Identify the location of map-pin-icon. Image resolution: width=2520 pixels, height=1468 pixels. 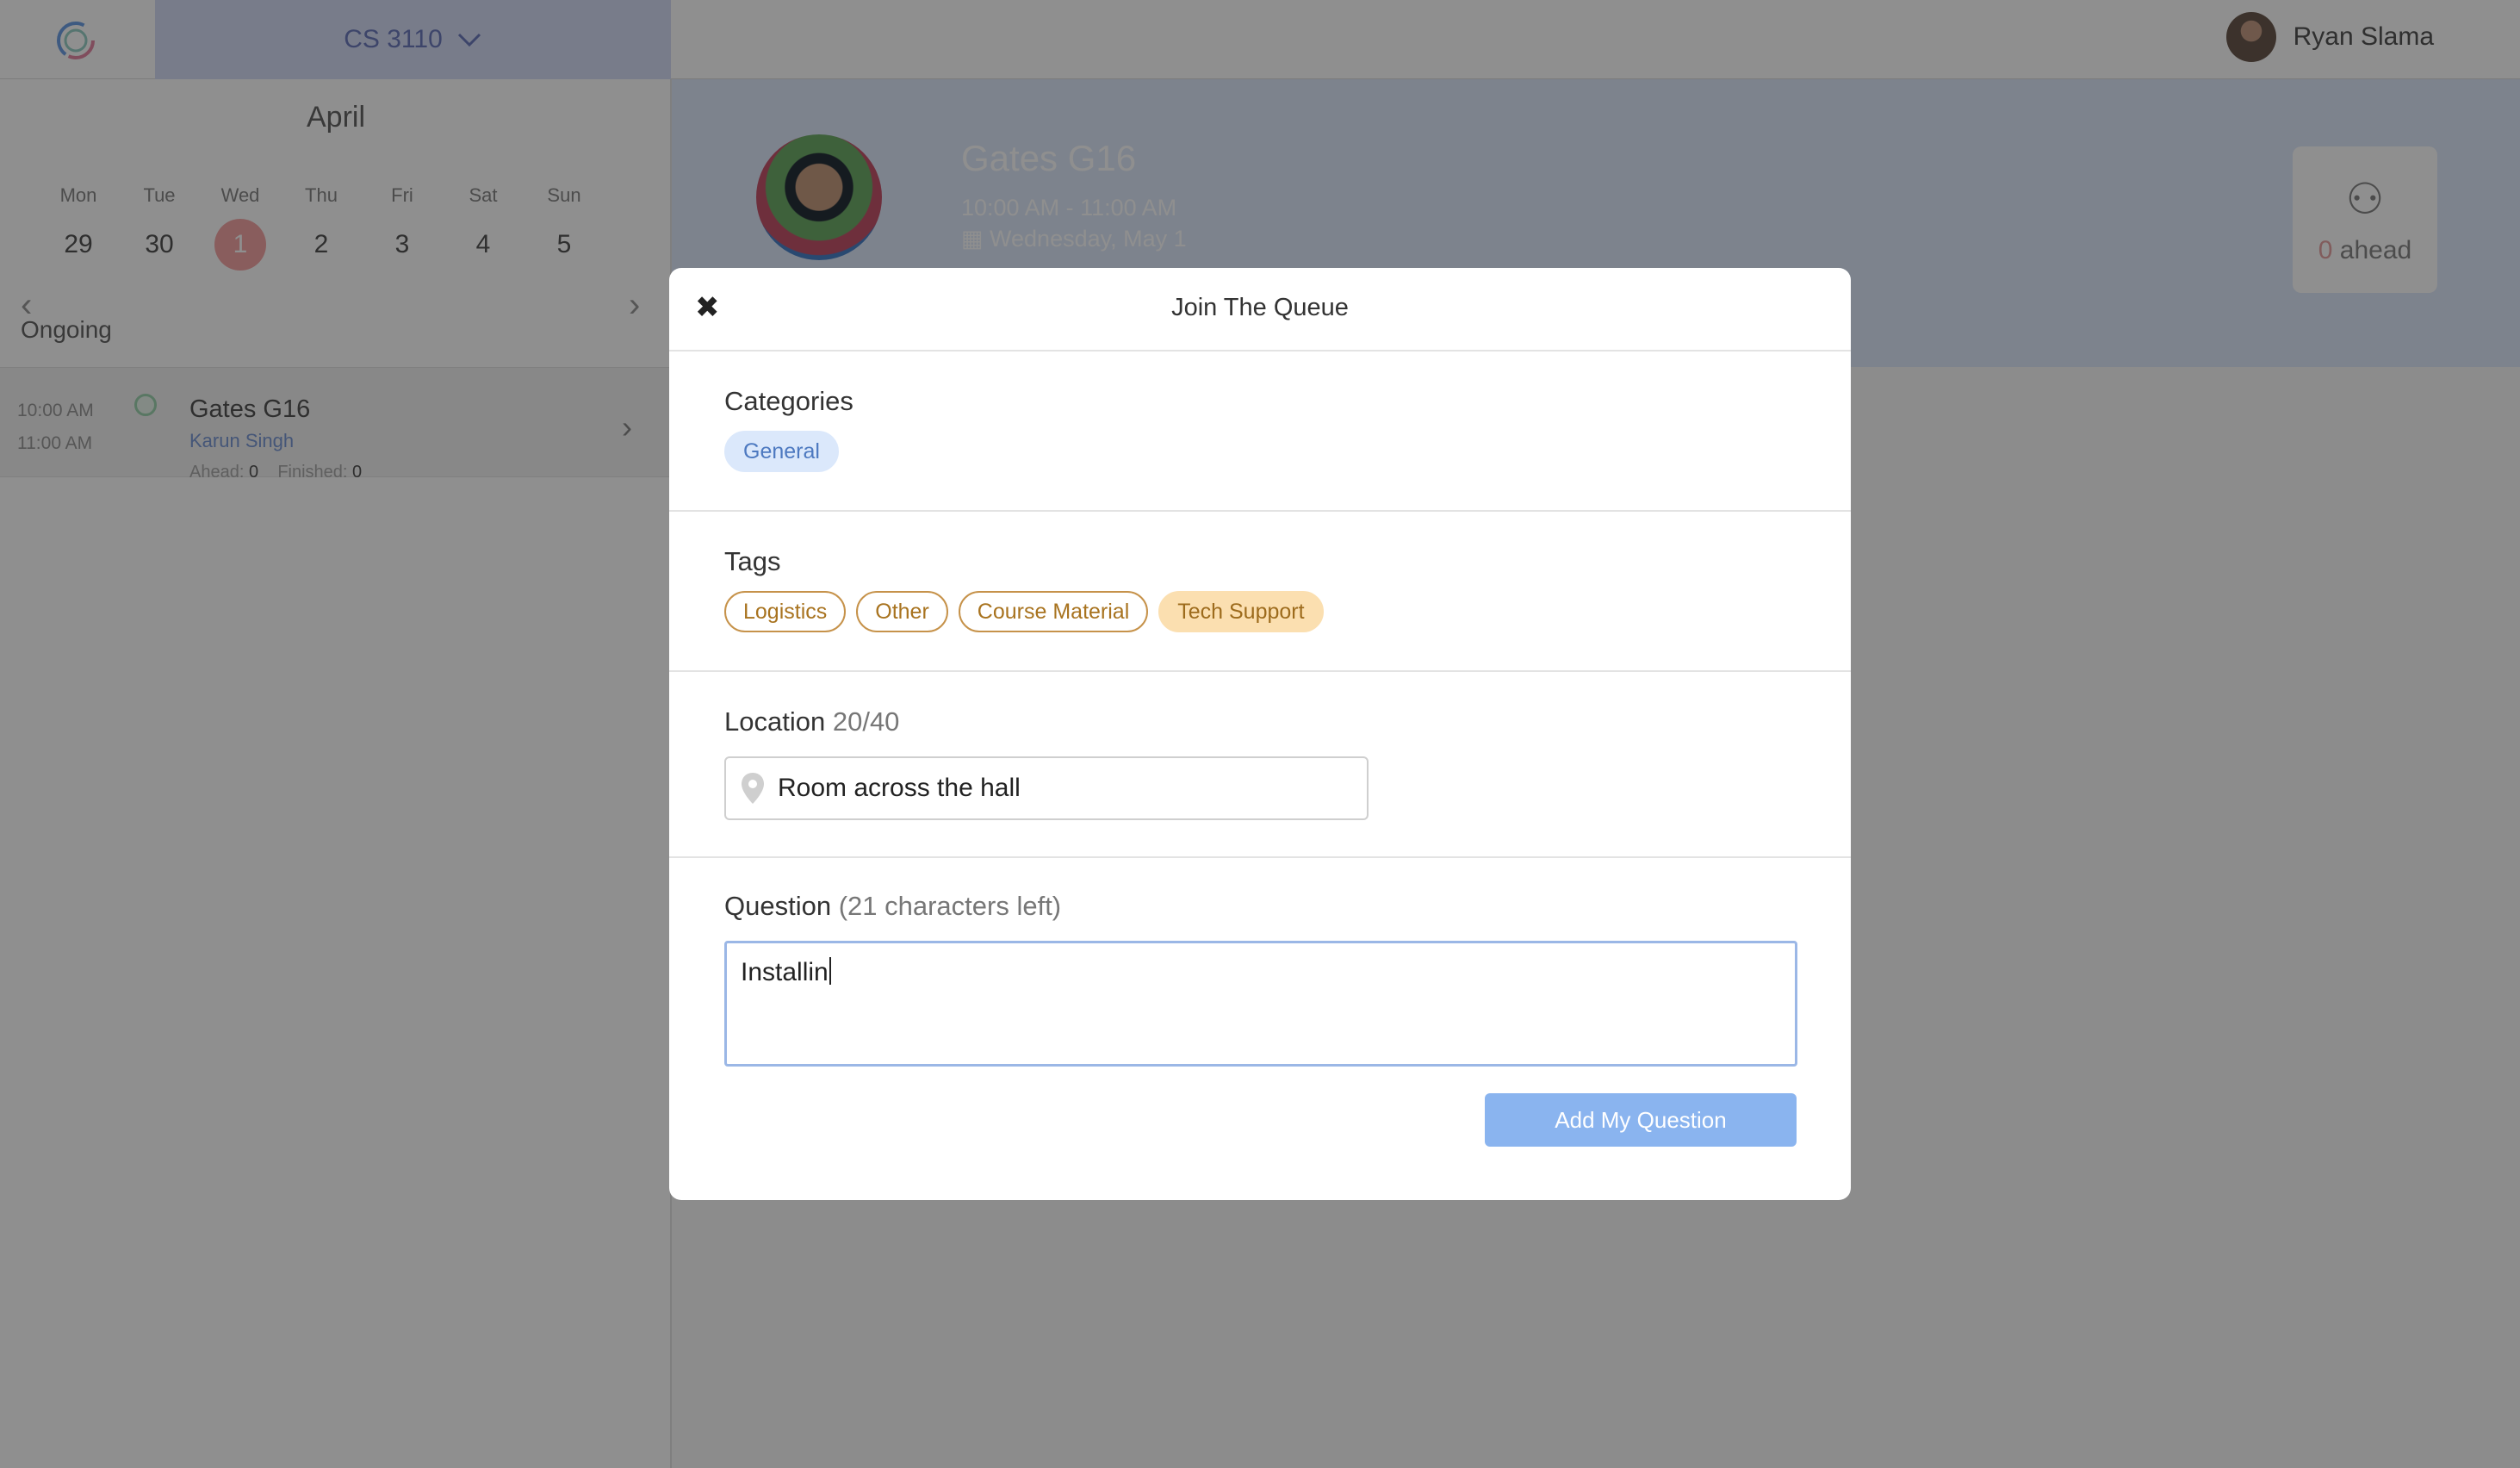
(753, 788).